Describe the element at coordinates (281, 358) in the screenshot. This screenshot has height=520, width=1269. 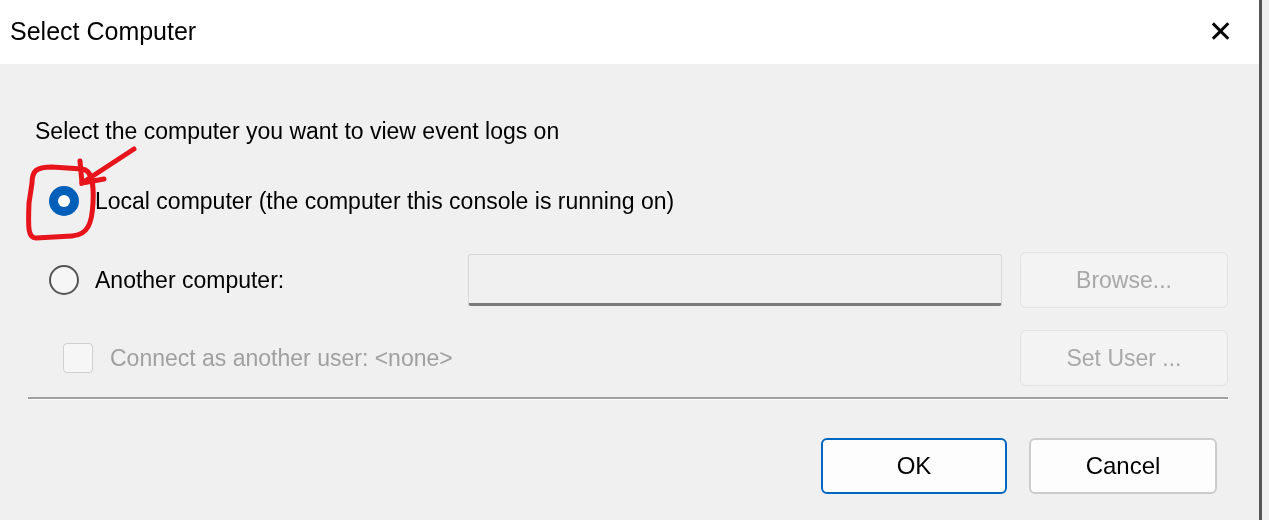
I see `checkbox-label: Connect as another user: <none>` at that location.